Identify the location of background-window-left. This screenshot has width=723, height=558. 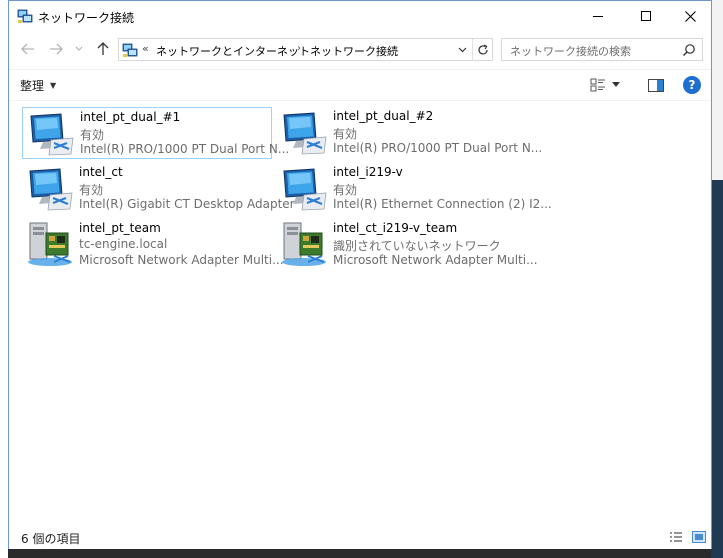
(4, 279).